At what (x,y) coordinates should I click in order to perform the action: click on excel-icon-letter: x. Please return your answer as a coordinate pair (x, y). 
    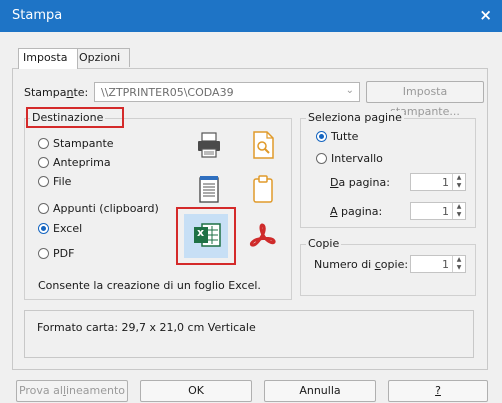
    Looking at the image, I should click on (201, 232).